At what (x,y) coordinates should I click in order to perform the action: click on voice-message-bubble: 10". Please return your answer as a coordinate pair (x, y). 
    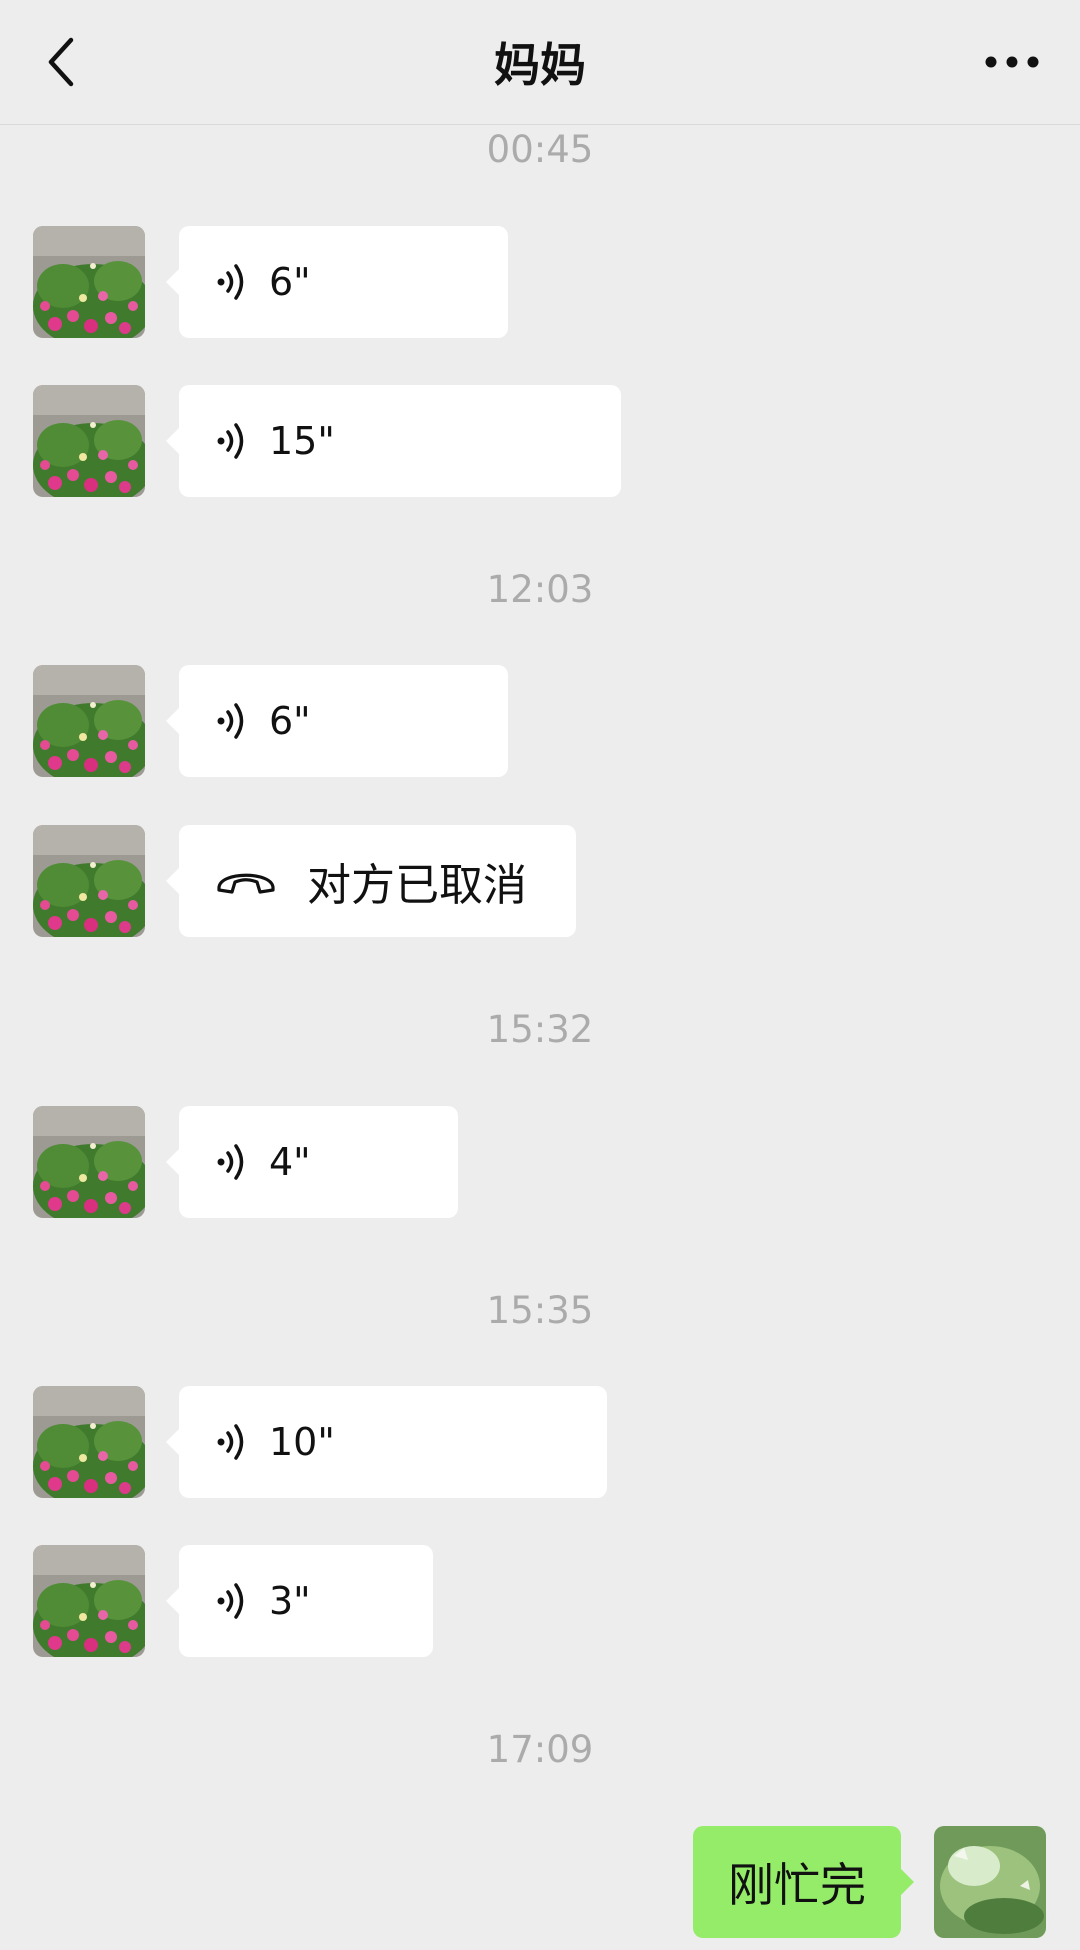
    Looking at the image, I should click on (386, 1442).